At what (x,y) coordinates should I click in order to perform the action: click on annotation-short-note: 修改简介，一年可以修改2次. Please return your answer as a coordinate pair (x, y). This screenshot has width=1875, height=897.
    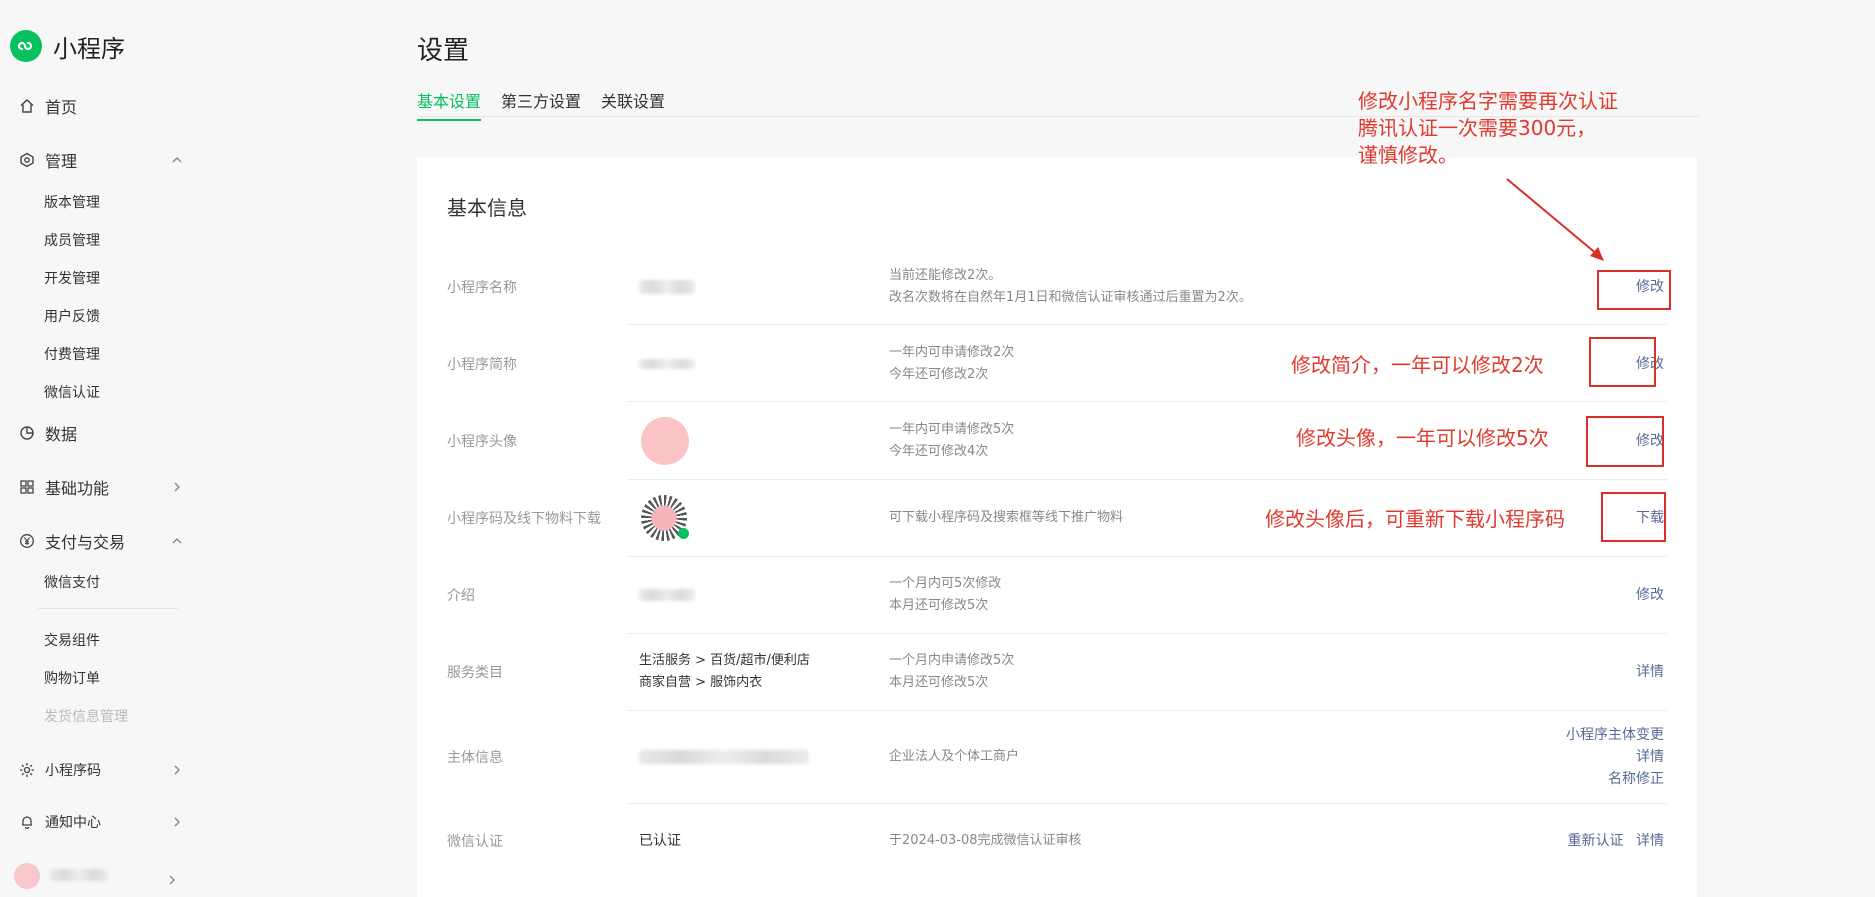
    Looking at the image, I should click on (1417, 365).